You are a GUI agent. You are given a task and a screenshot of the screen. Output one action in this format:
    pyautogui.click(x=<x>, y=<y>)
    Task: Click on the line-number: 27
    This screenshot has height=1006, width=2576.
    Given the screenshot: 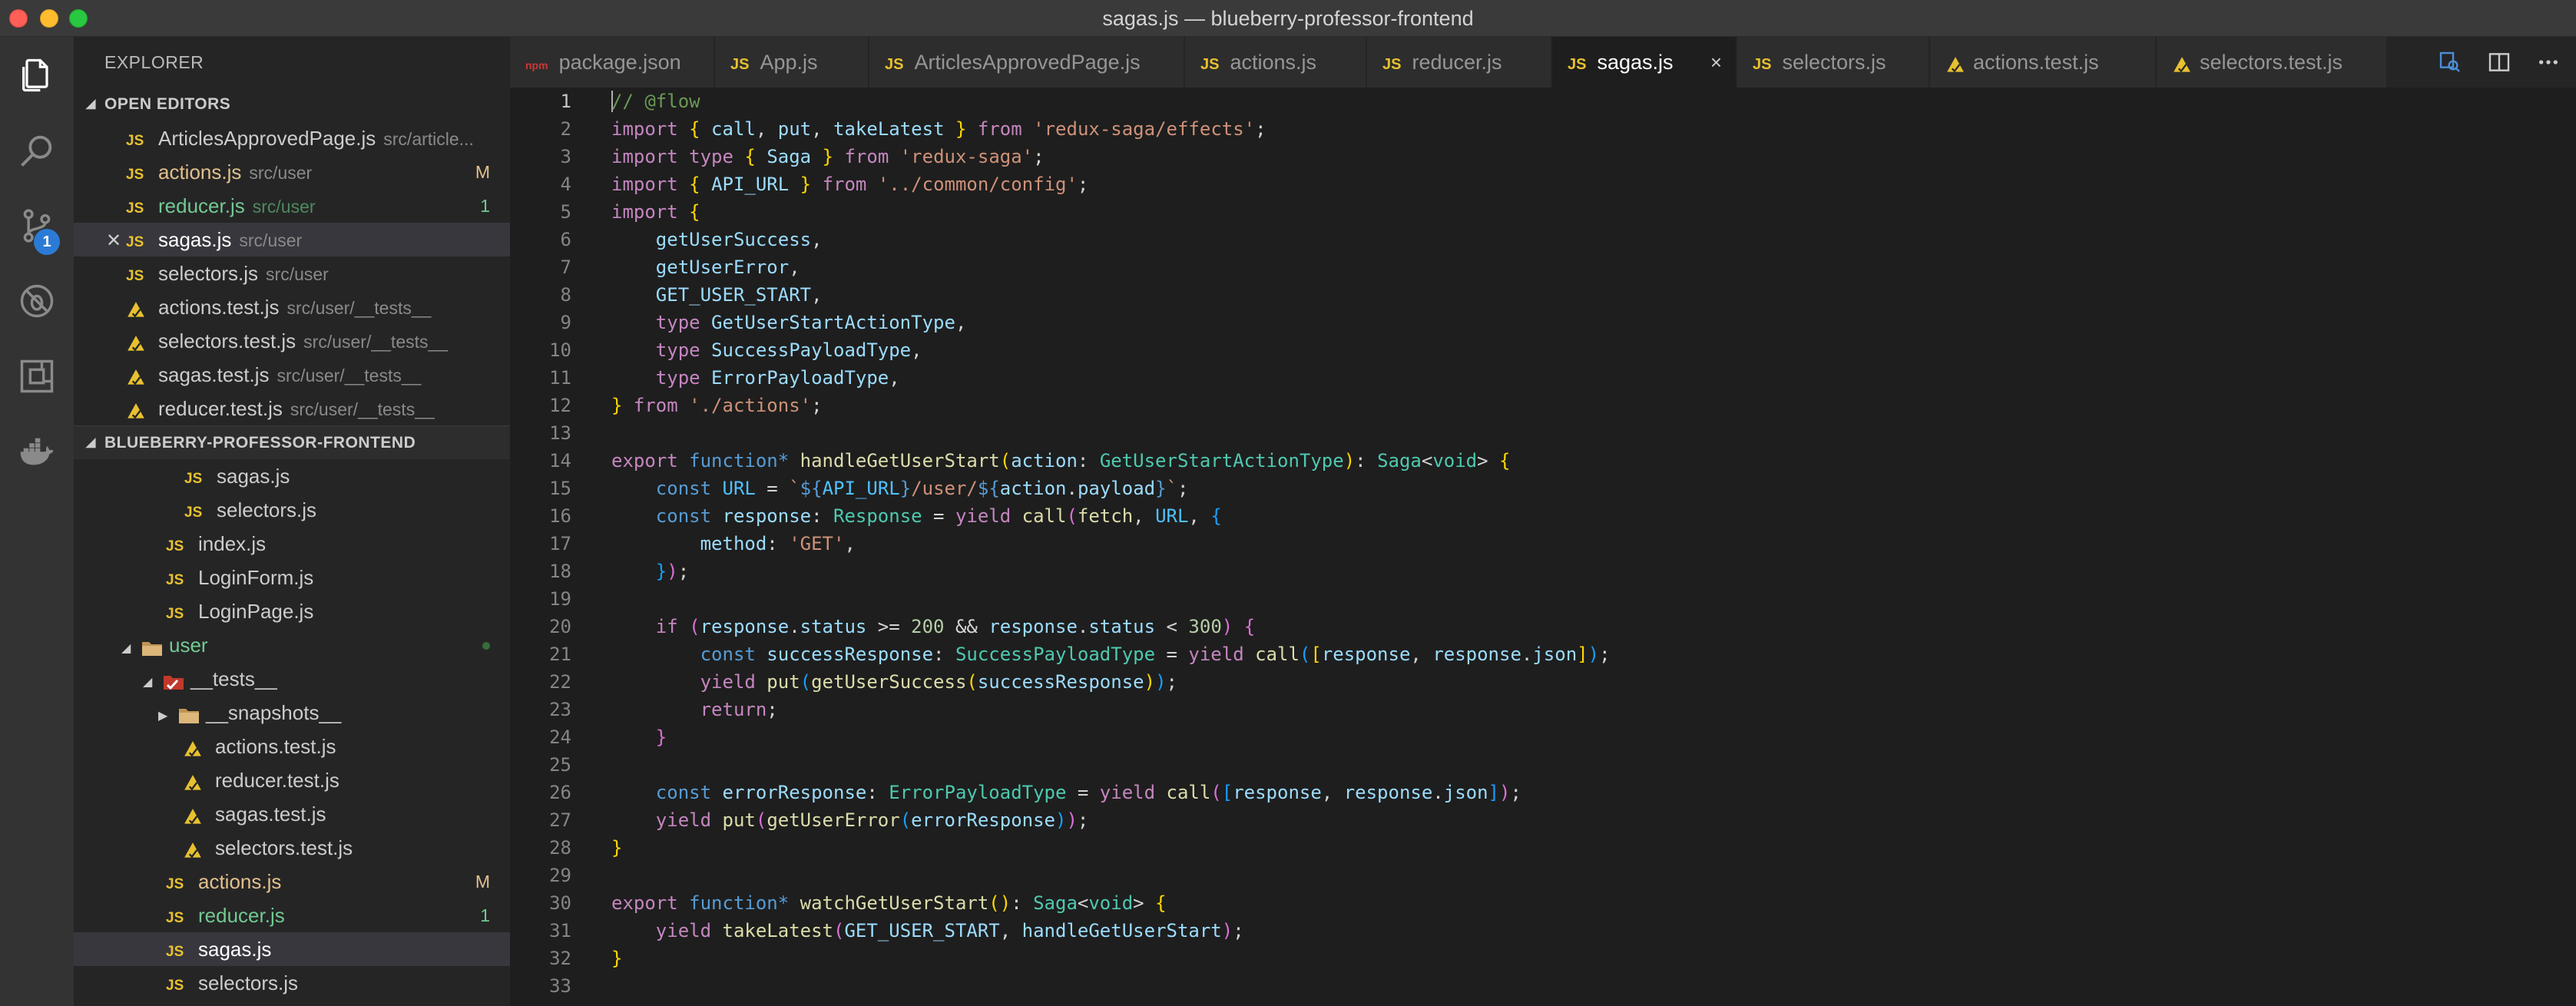 What is the action you would take?
    pyautogui.click(x=560, y=820)
    